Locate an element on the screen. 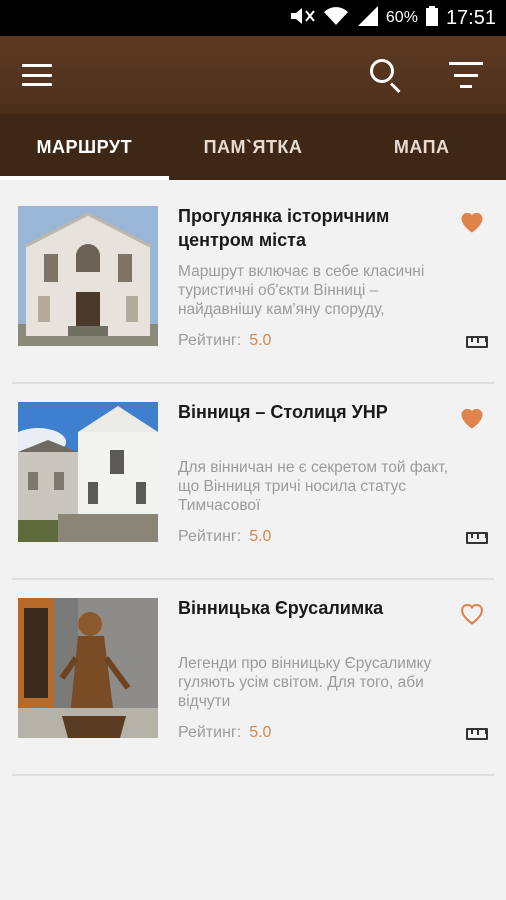  route-title: Вінниця – Столиця УНР is located at coordinates (283, 412).